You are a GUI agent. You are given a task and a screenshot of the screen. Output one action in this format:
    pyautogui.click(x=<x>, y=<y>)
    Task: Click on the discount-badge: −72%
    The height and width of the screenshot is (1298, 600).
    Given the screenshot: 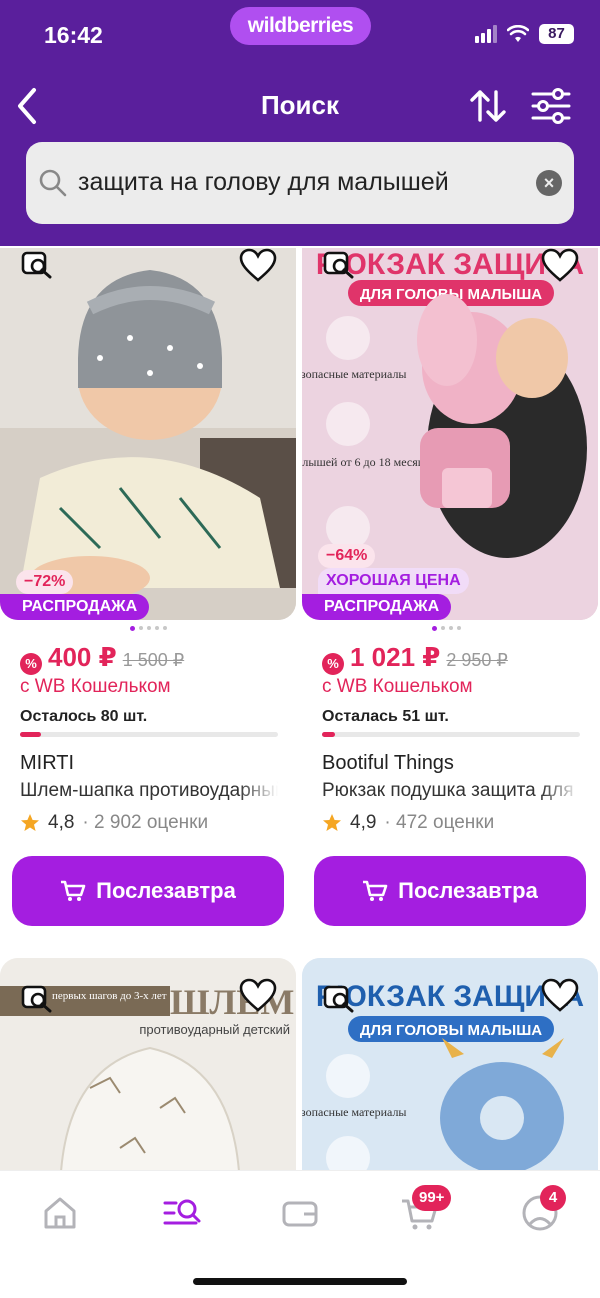 What is the action you would take?
    pyautogui.click(x=45, y=582)
    